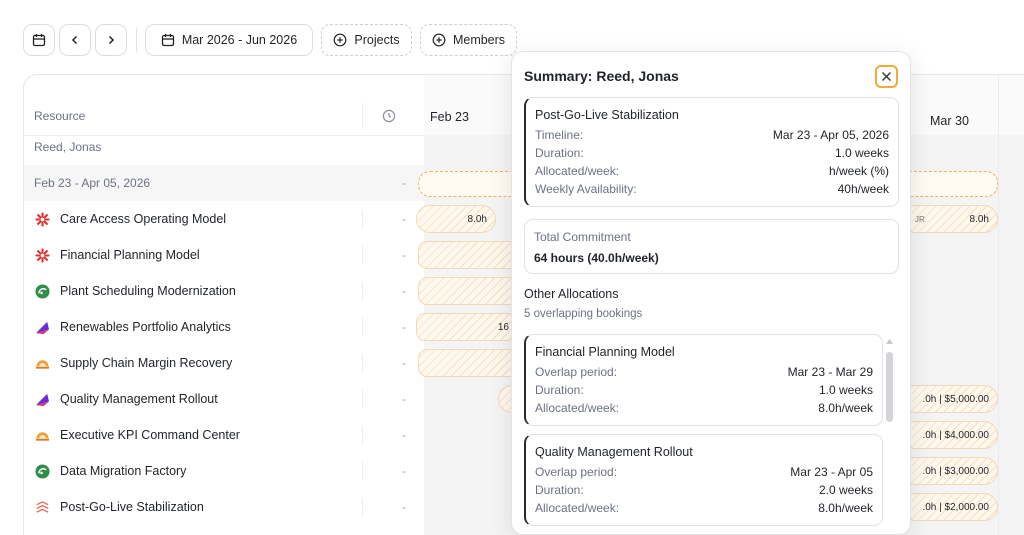 This screenshot has width=1024, height=535. Describe the element at coordinates (130, 255) in the screenshot. I see `project-name: Financial Planning Model` at that location.